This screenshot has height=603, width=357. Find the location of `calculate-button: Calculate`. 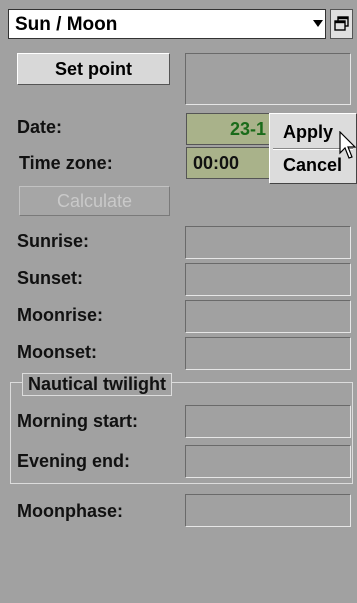

calculate-button: Calculate is located at coordinates (94, 201).